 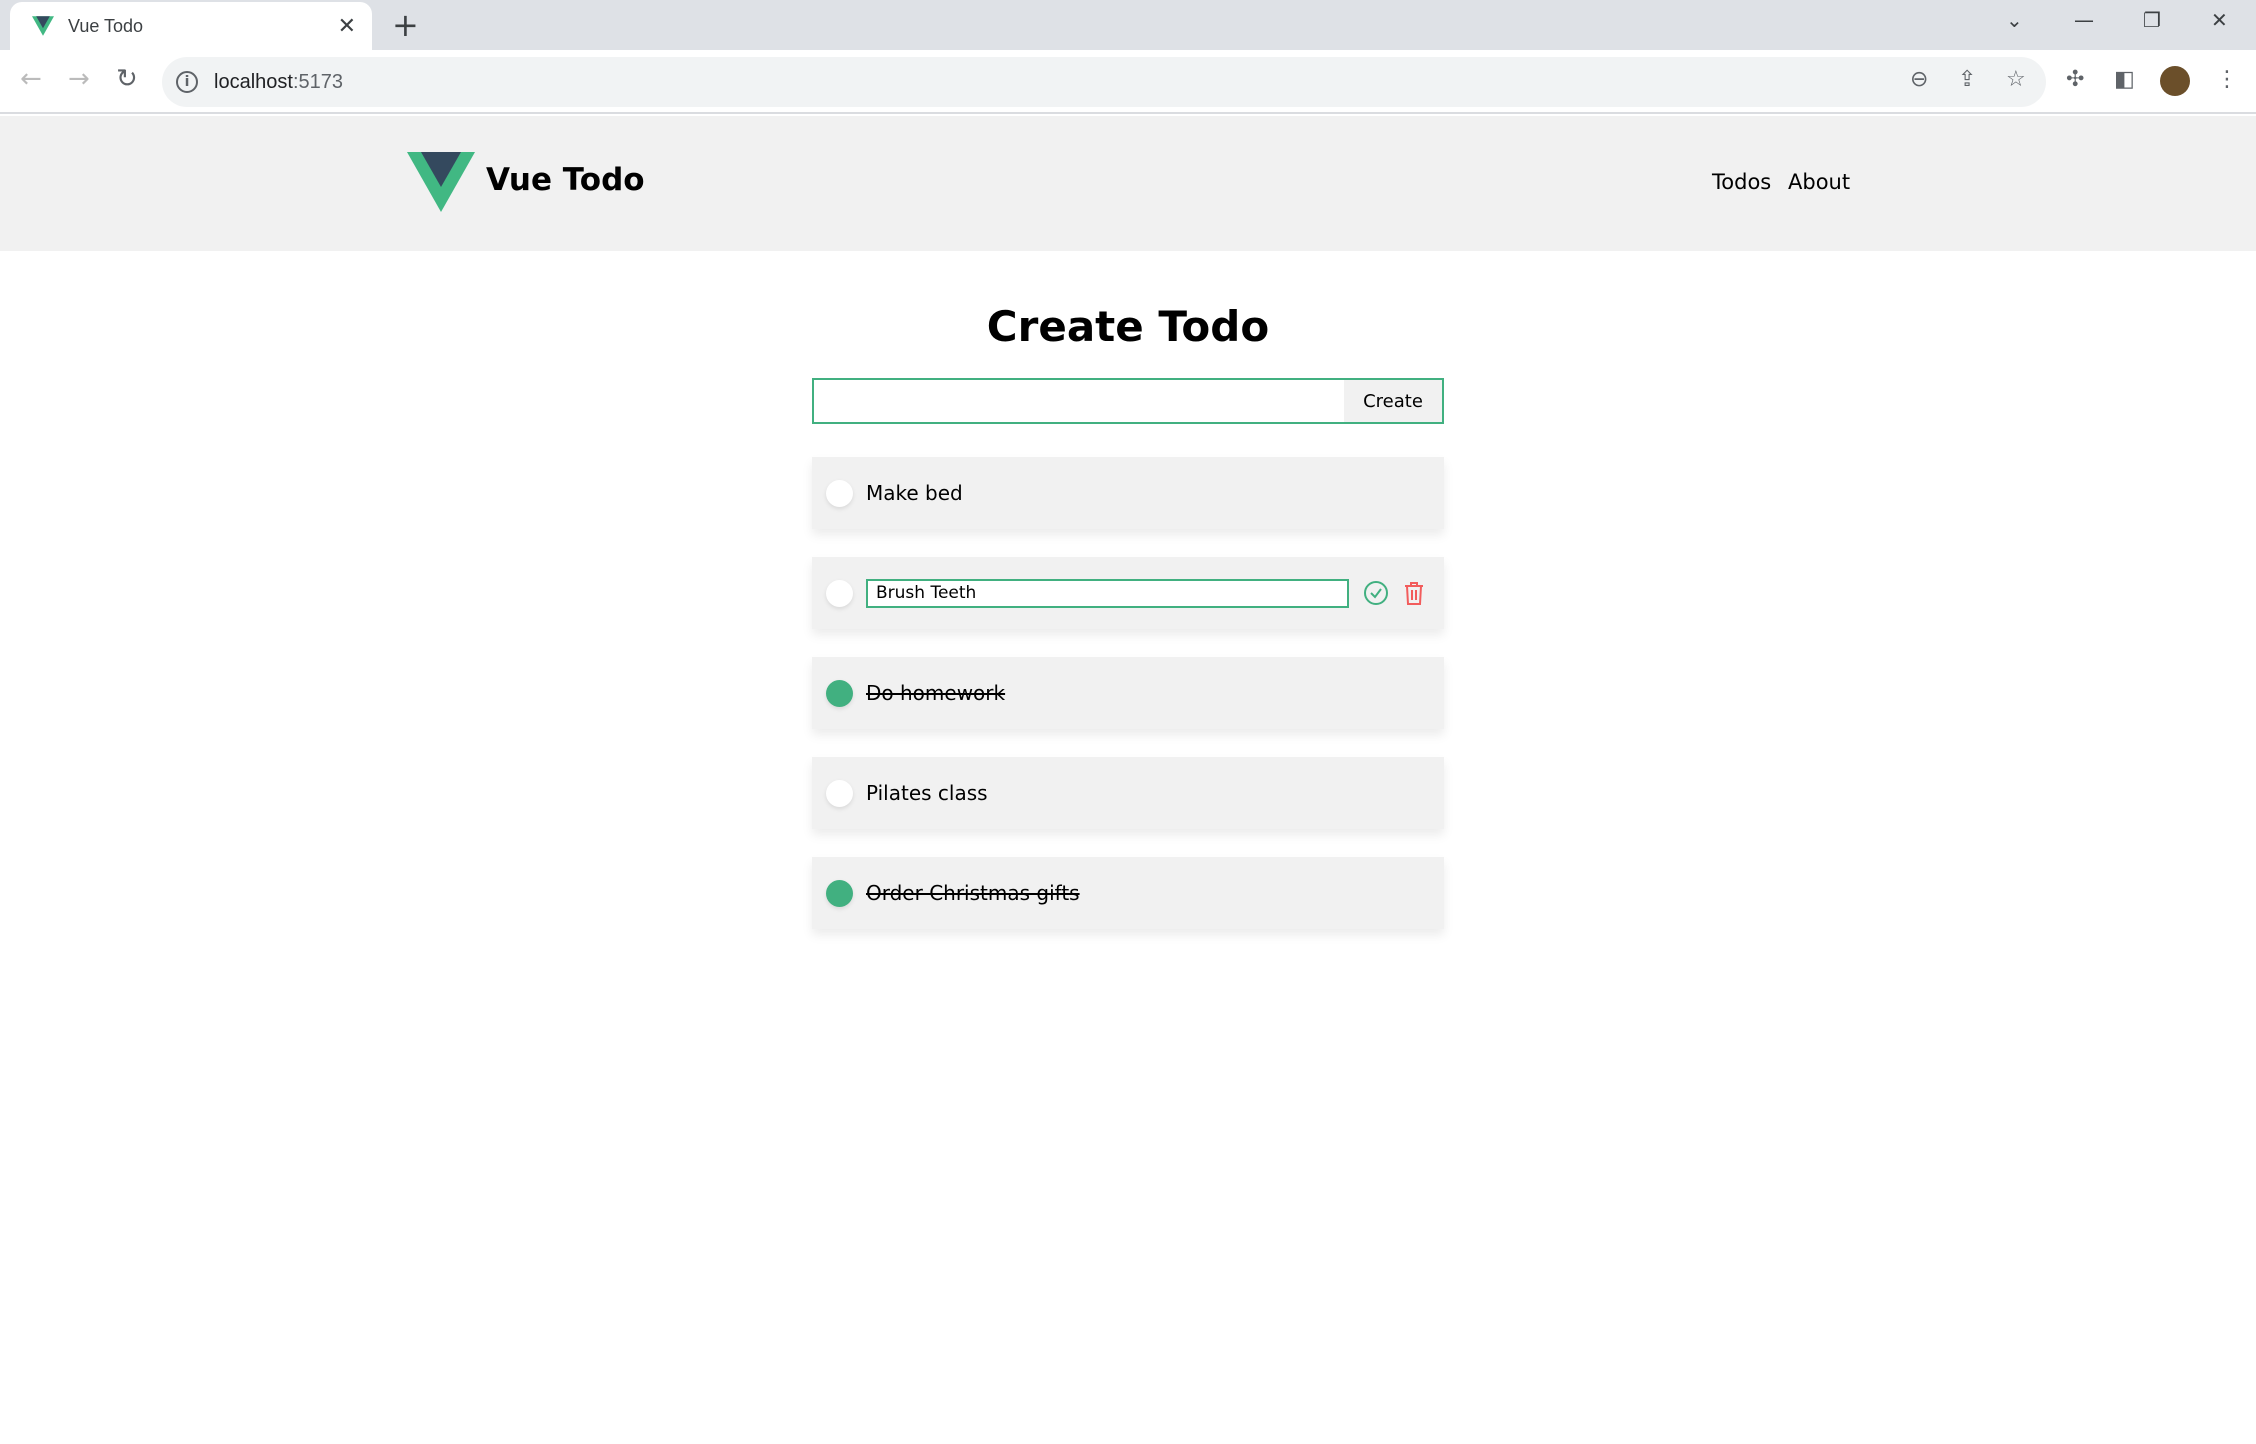 What do you see at coordinates (1414, 593) in the screenshot?
I see `delete-trash-icon` at bounding box center [1414, 593].